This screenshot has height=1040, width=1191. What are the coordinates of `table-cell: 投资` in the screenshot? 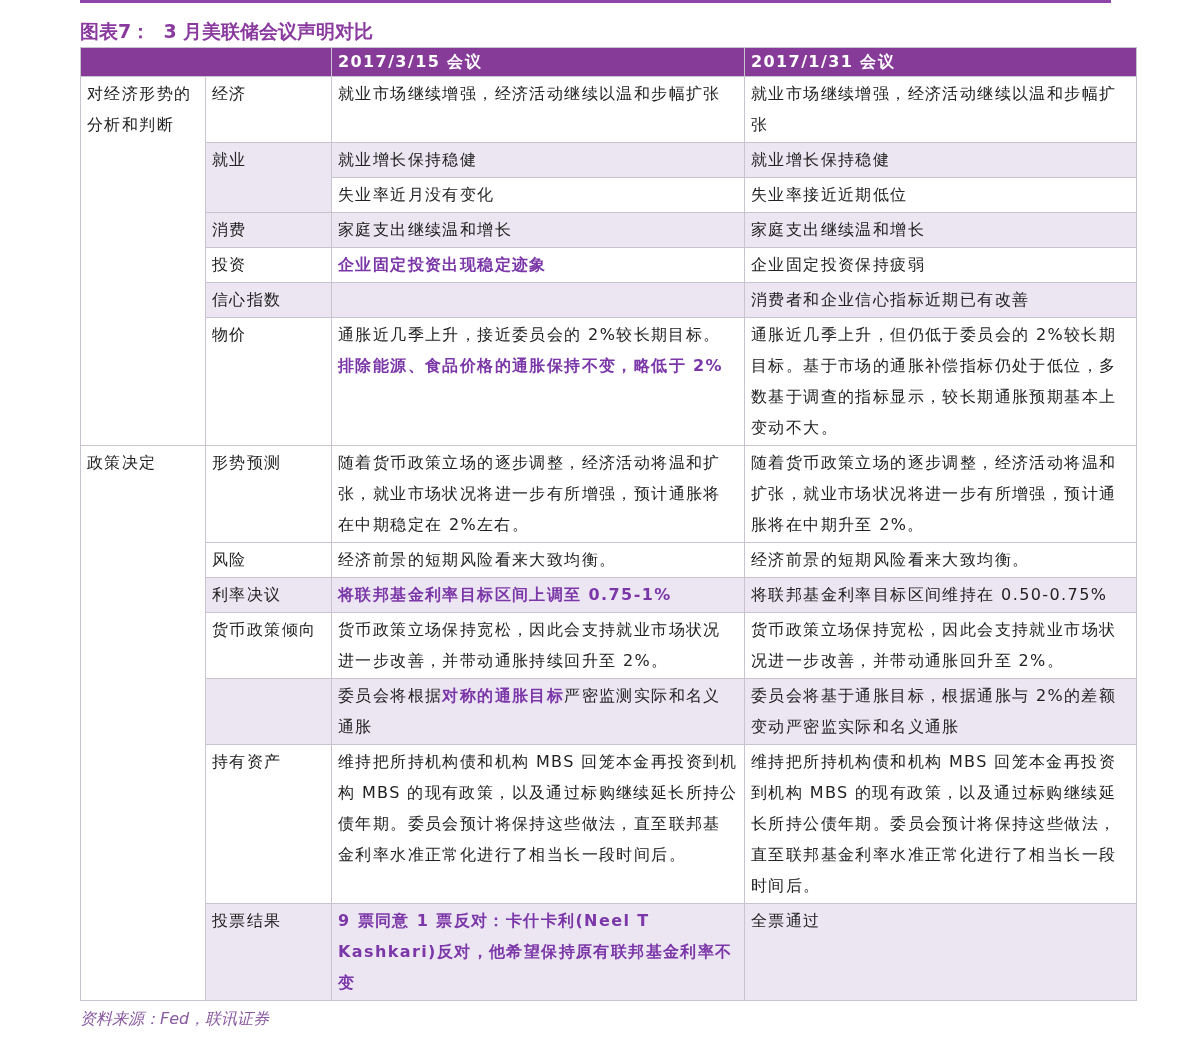 It's located at (268, 265).